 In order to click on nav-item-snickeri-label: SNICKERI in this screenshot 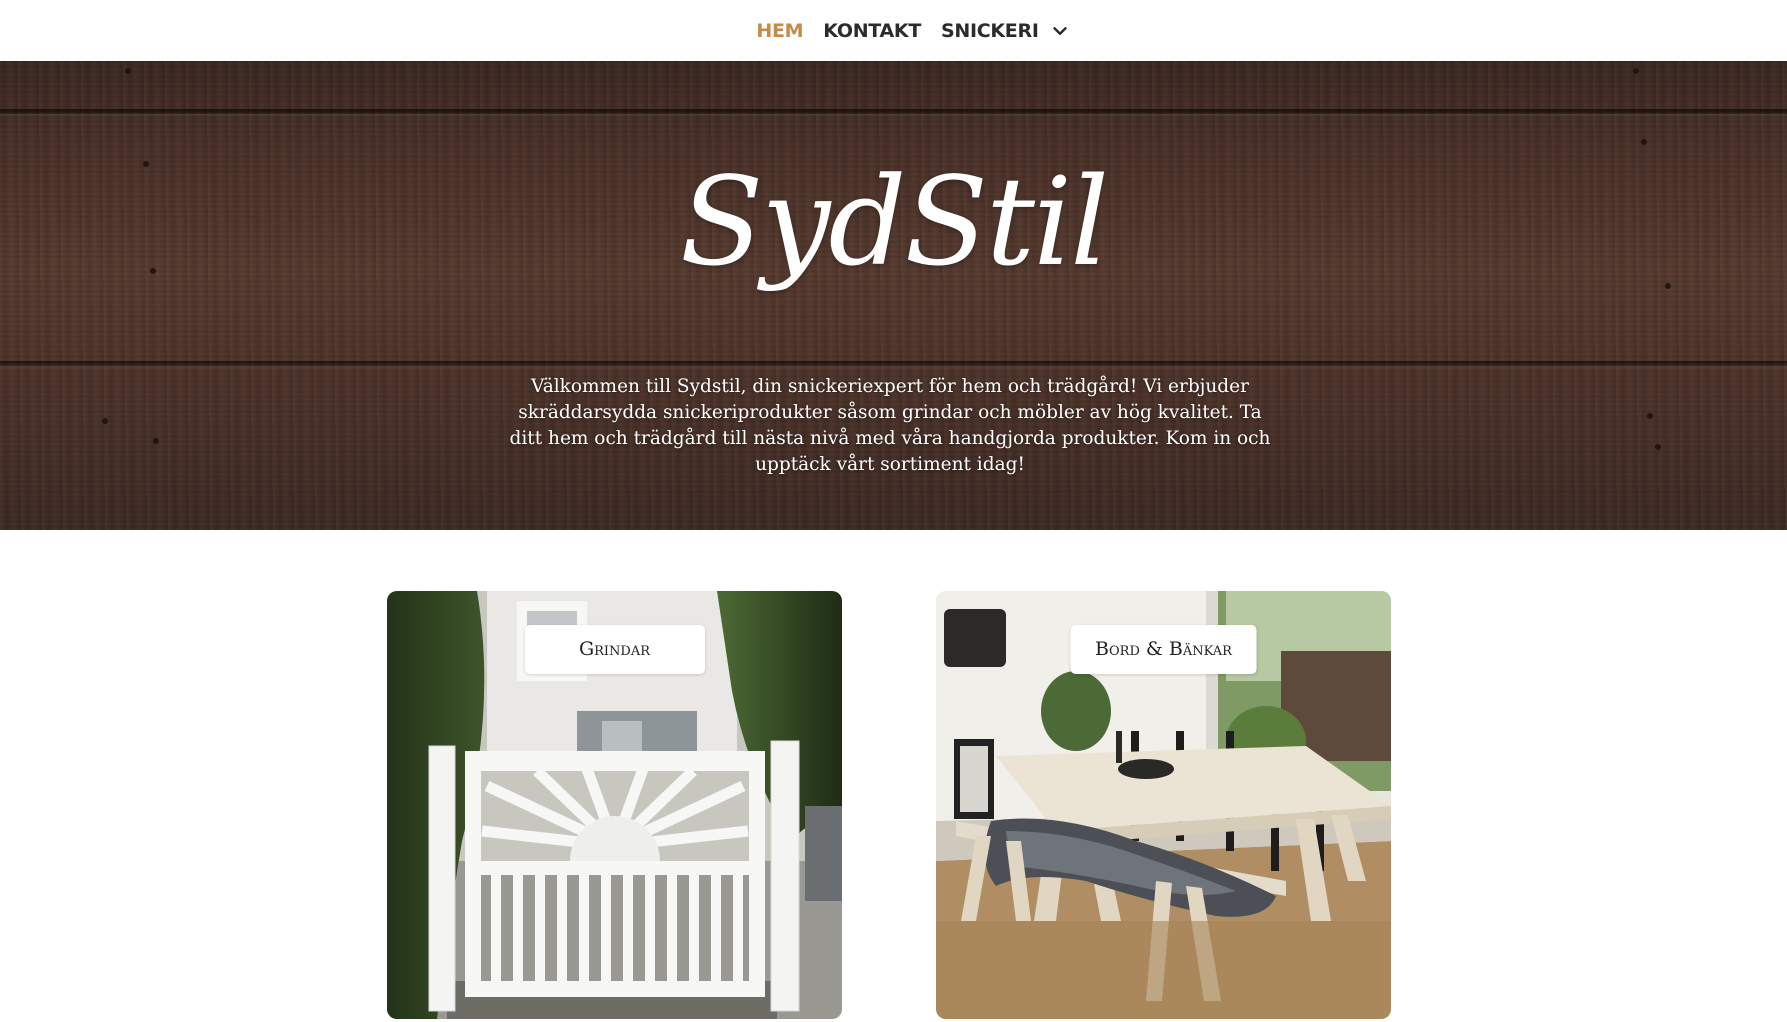, I will do `click(989, 30)`.